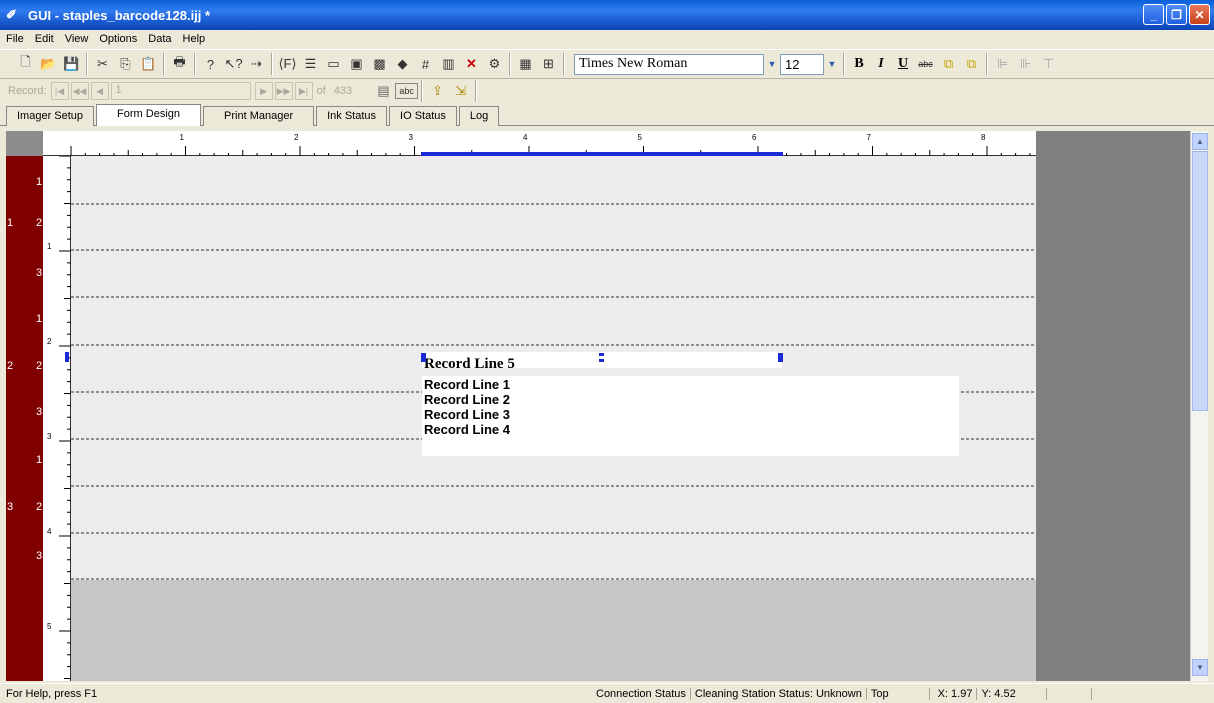  I want to click on ruler-label: 4, so click(525, 137).